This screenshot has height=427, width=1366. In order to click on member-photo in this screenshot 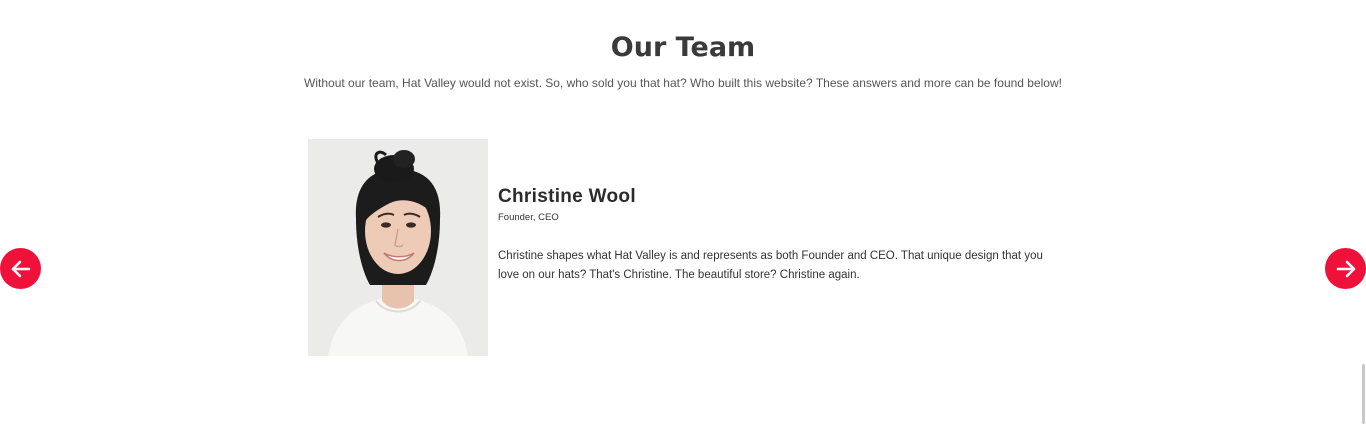, I will do `click(398, 247)`.